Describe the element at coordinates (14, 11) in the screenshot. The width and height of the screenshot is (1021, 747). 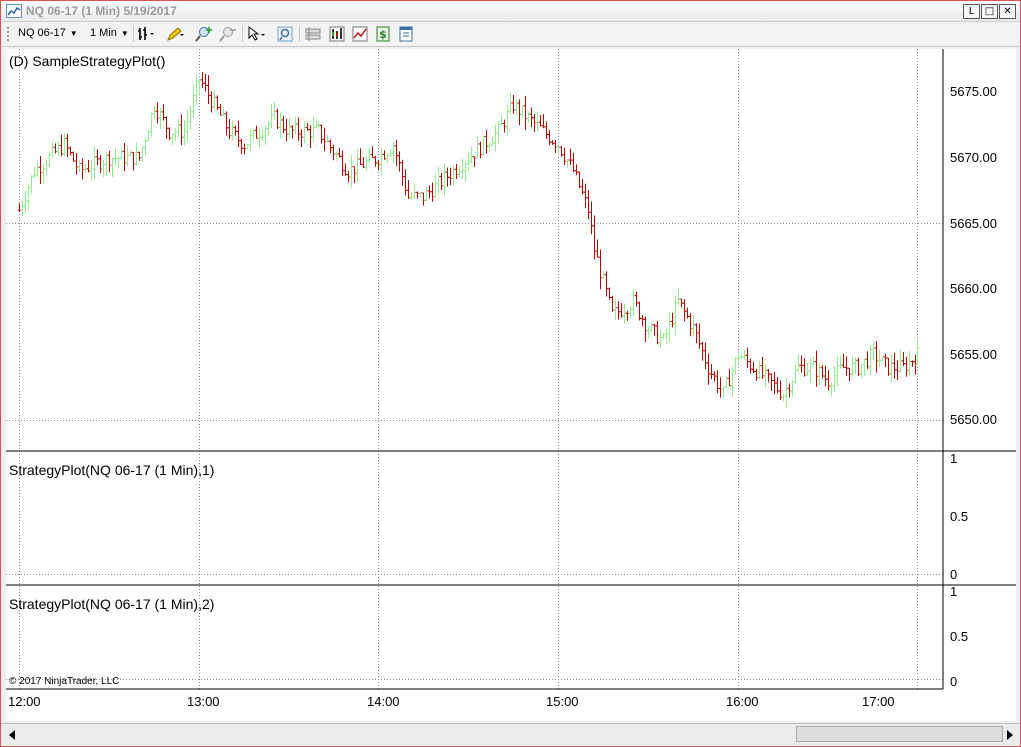
I see `ninjatrader-chart-icon` at that location.